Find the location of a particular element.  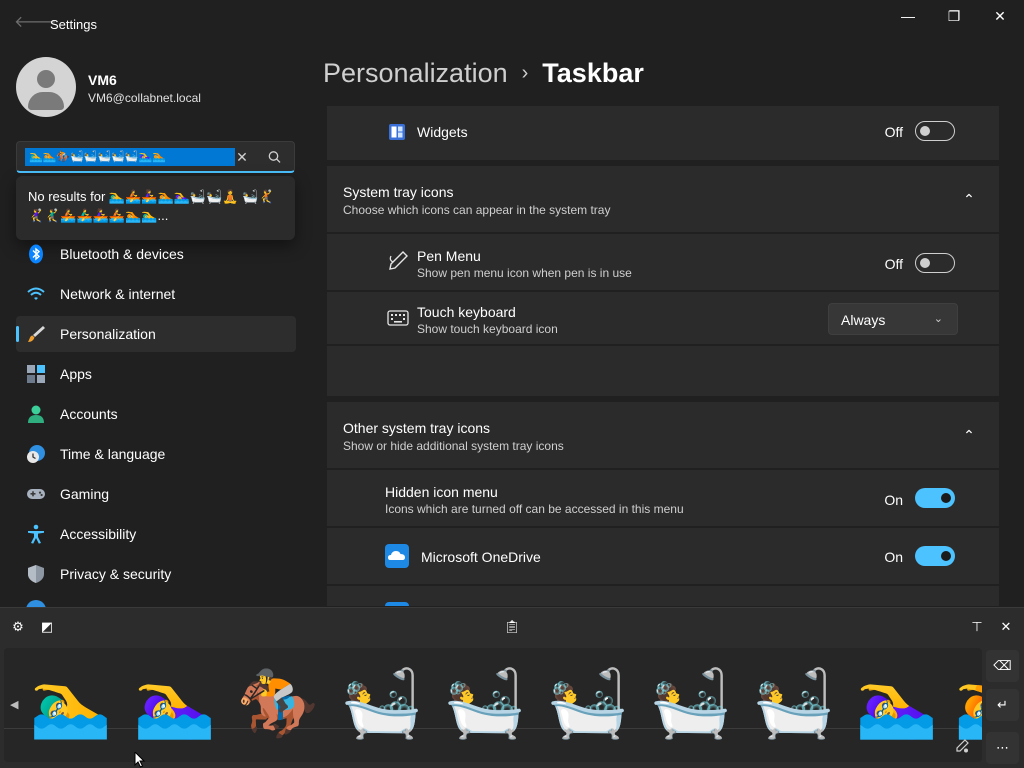

avatar-body is located at coordinates (46, 101).